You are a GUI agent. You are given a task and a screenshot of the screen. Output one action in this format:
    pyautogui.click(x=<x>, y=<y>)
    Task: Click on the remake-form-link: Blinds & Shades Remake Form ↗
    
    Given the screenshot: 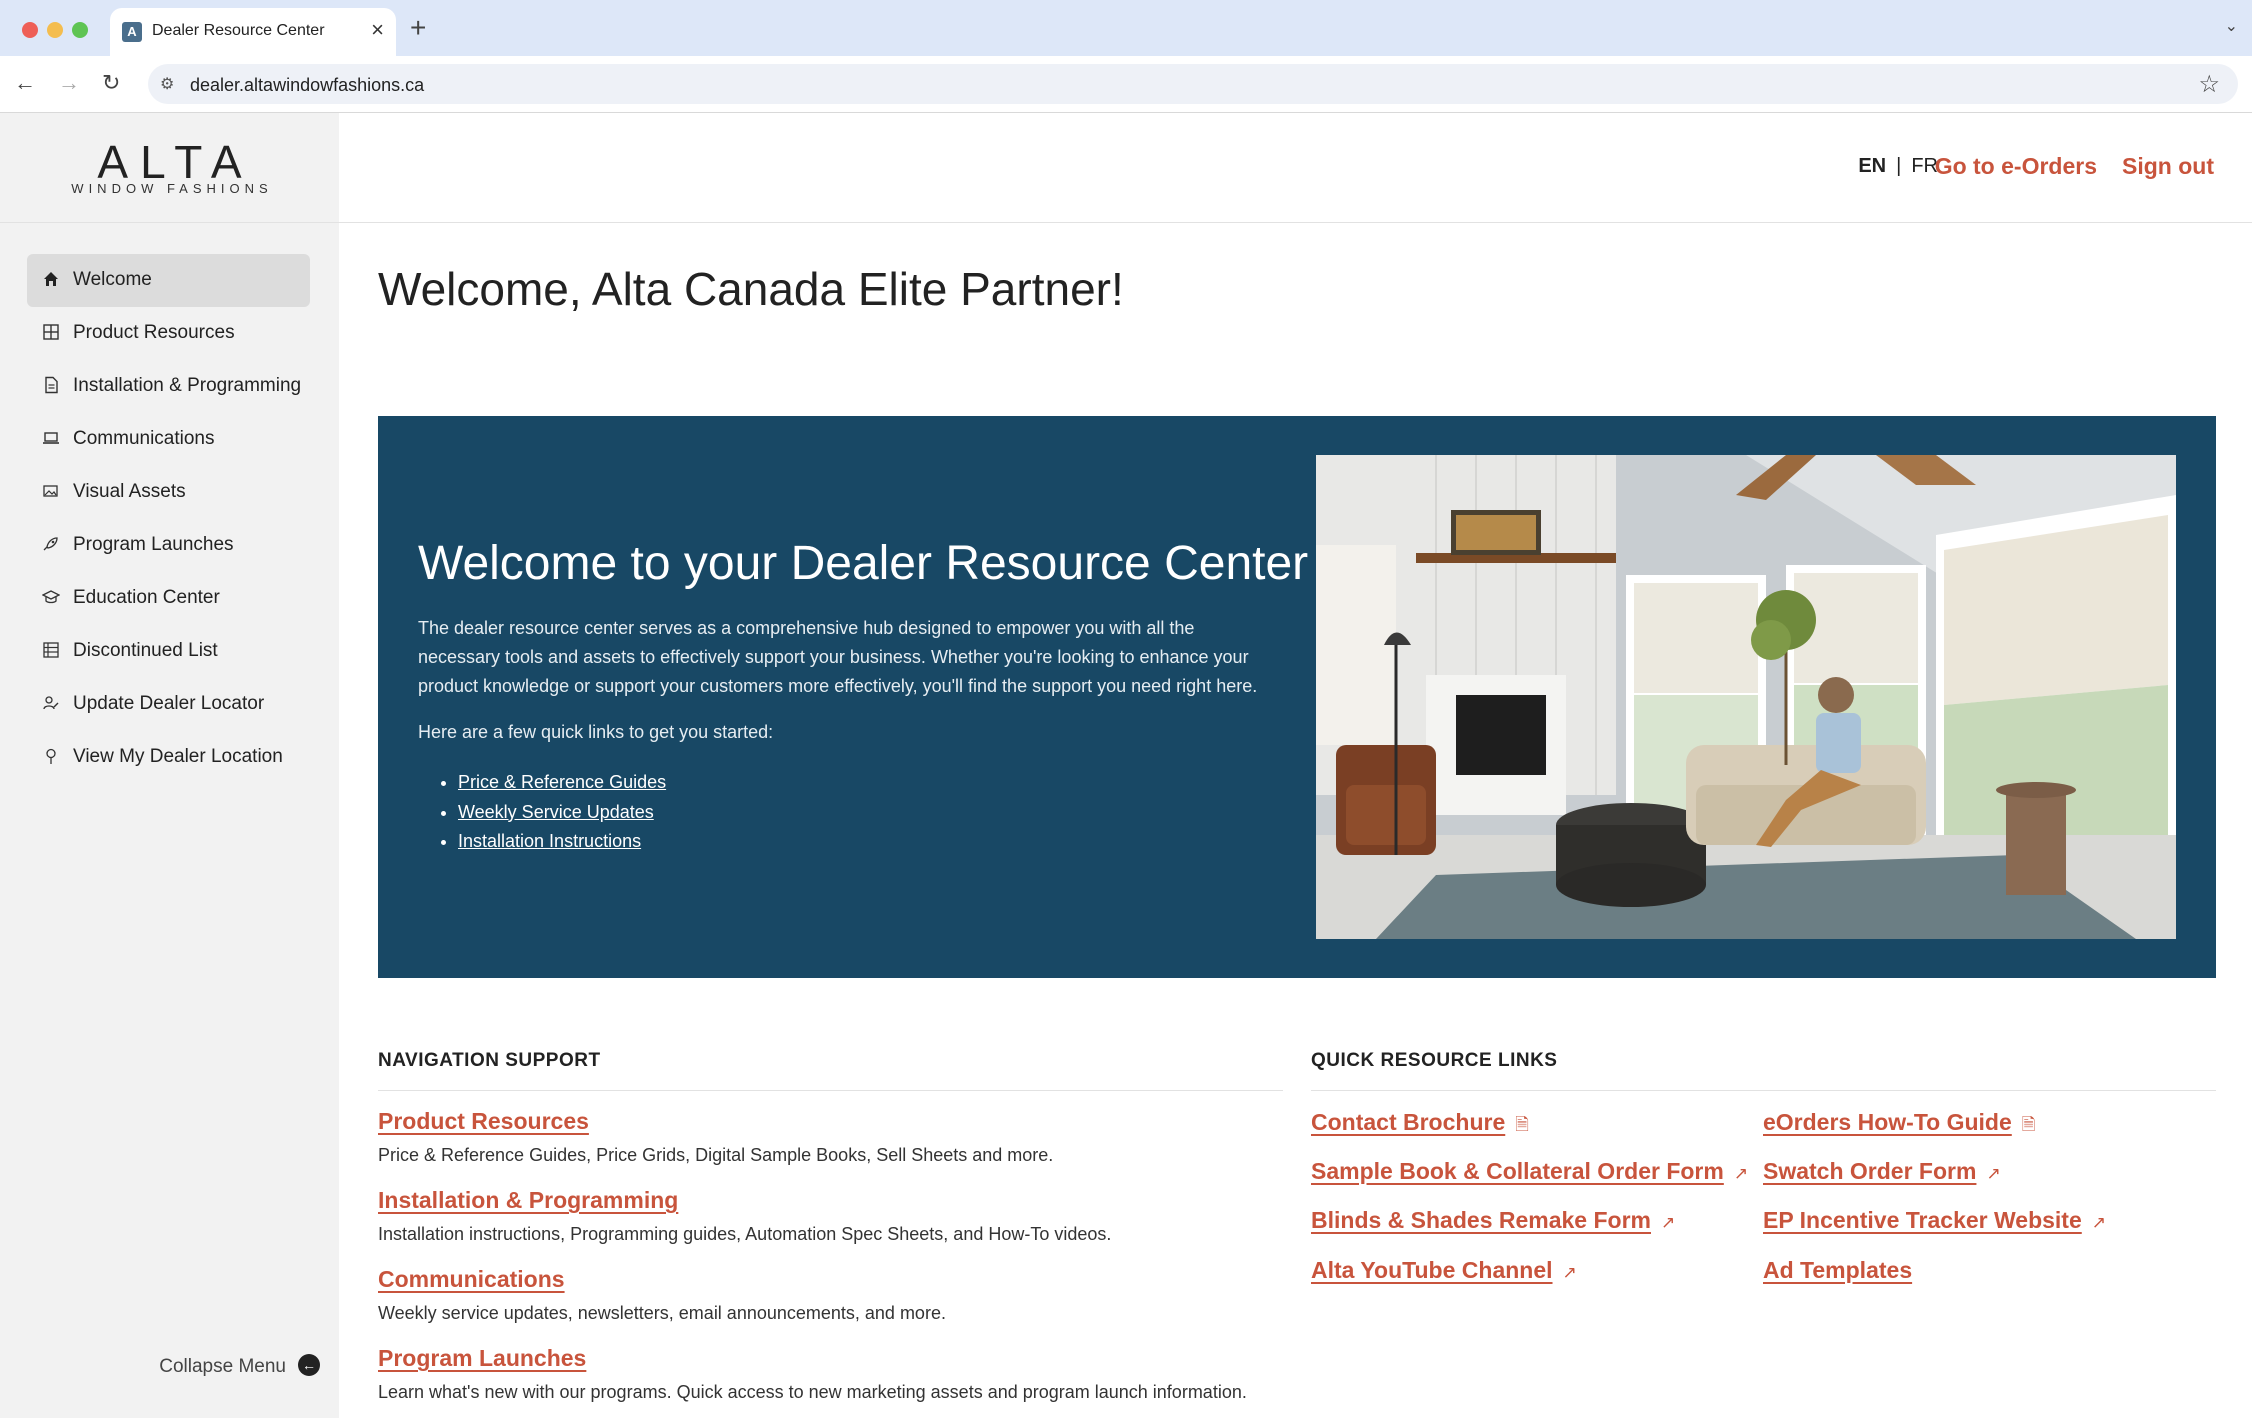 What is the action you would take?
    pyautogui.click(x=1493, y=1220)
    